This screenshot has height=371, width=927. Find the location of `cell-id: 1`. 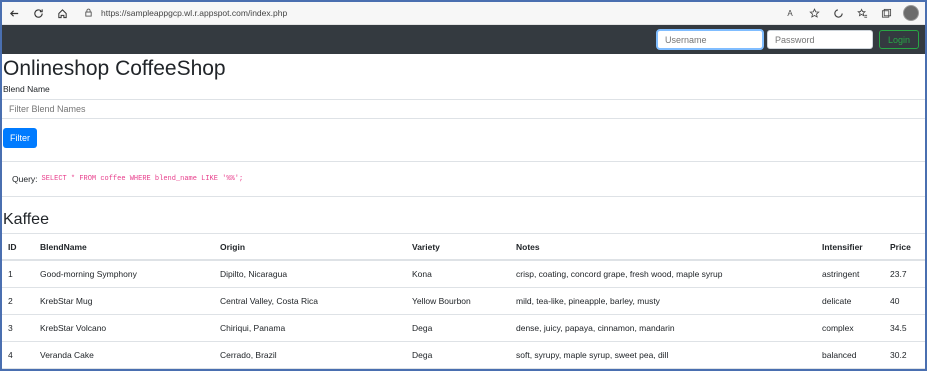

cell-id: 1 is located at coordinates (18, 274).